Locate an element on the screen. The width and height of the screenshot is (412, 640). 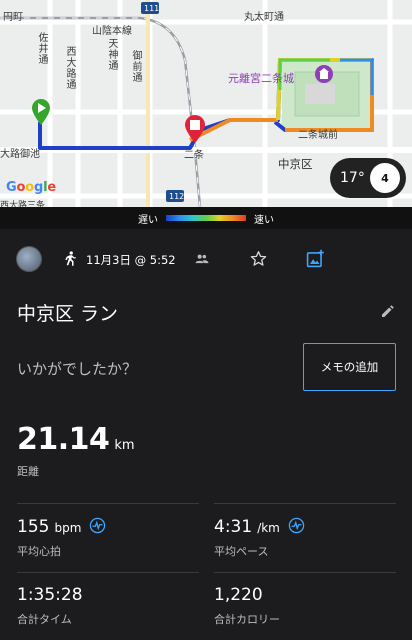
star-icon is located at coordinates (258, 258).